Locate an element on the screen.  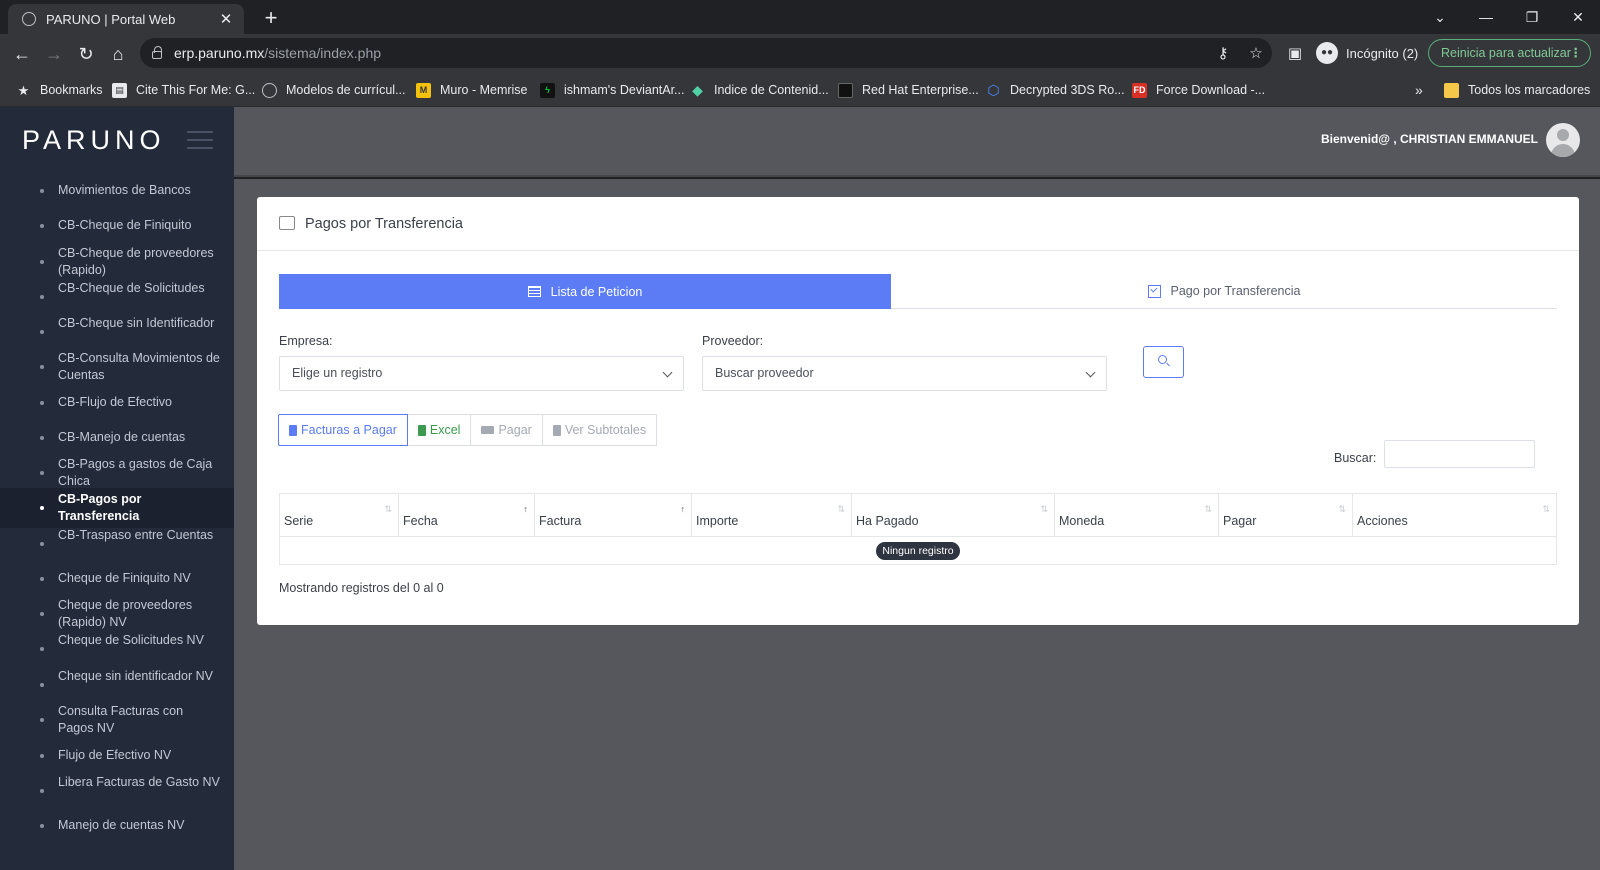
user-avatar is located at coordinates (1563, 140).